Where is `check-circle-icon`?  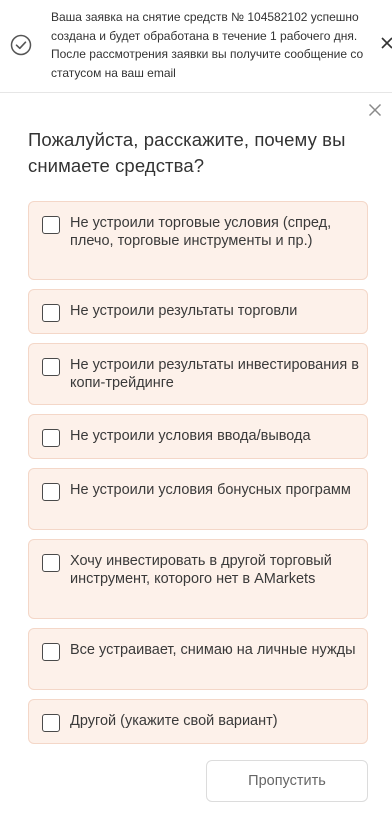 check-circle-icon is located at coordinates (21, 45).